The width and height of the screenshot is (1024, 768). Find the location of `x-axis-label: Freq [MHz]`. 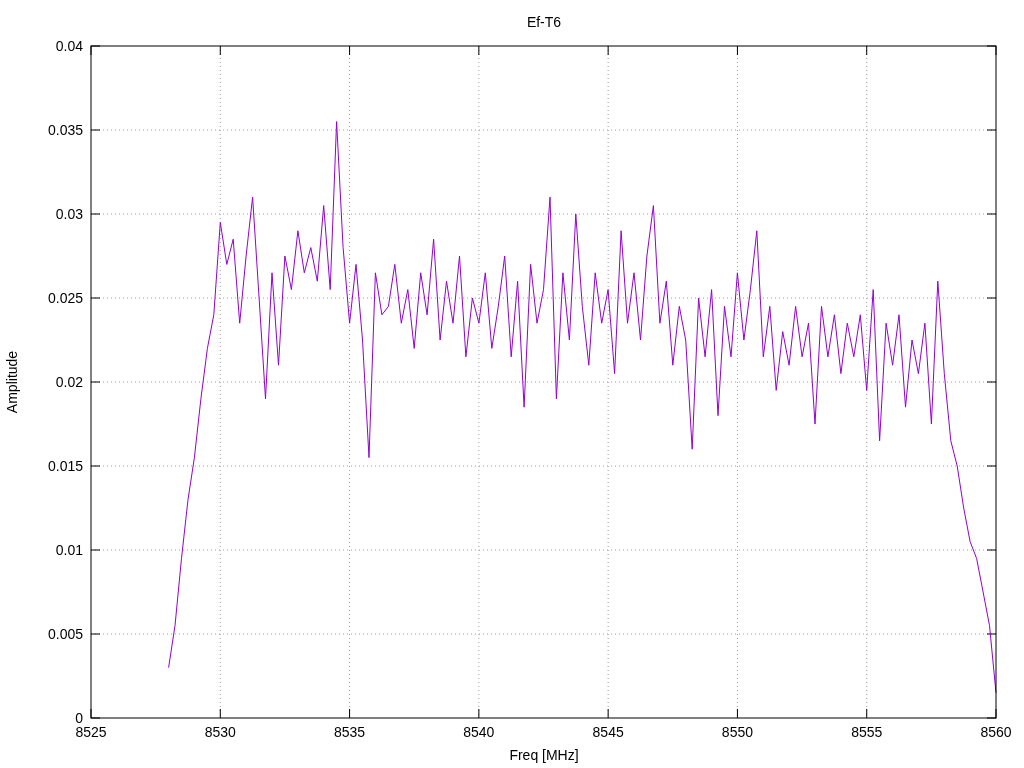

x-axis-label: Freq [MHz] is located at coordinates (544, 755).